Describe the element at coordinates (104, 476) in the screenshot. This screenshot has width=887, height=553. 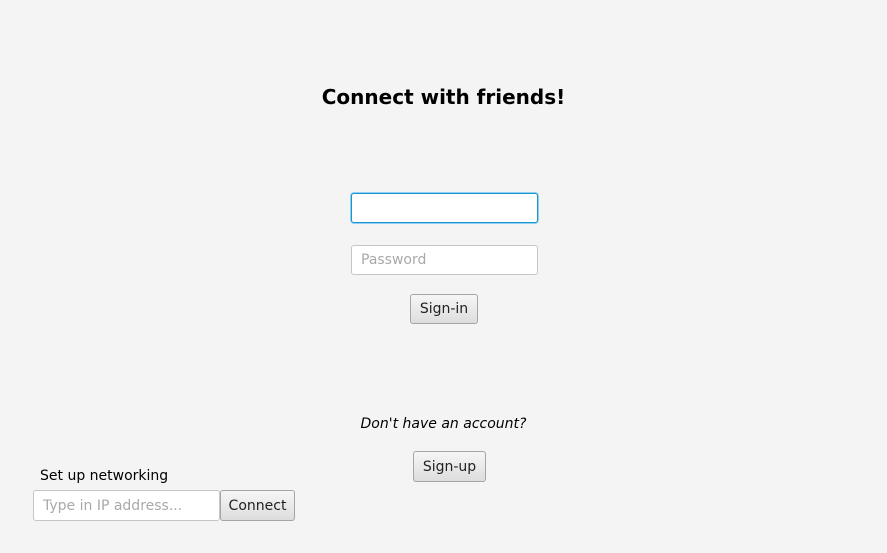
I see `networking-label: Set up networking` at that location.